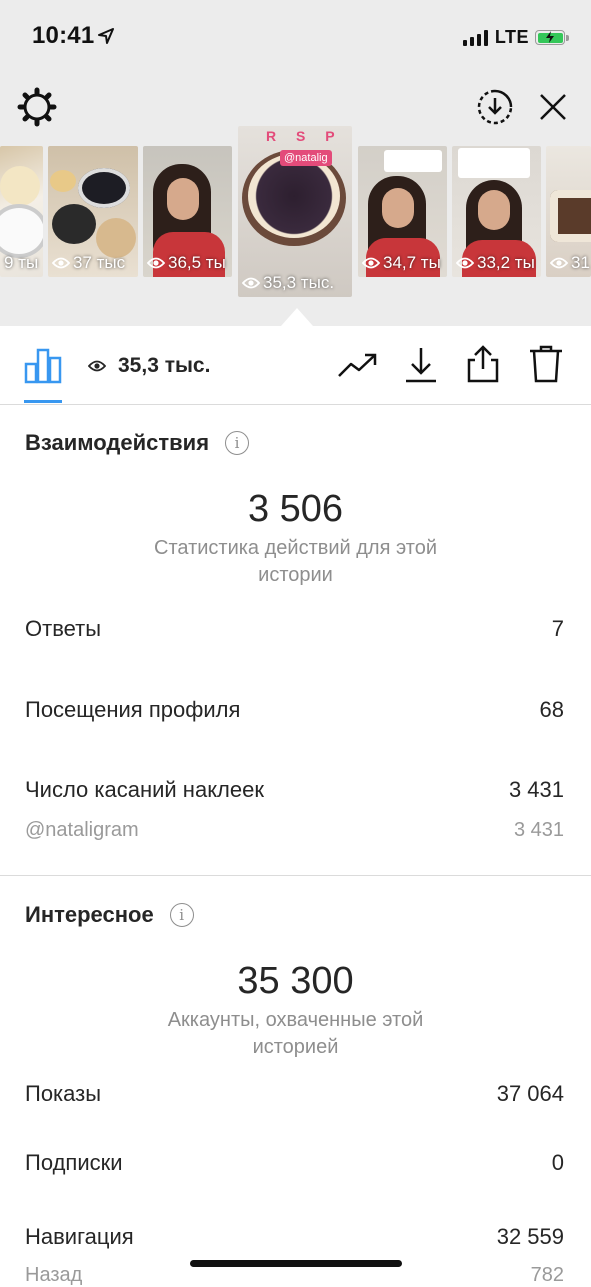  I want to click on row-label: Навигация, so click(79, 1236).